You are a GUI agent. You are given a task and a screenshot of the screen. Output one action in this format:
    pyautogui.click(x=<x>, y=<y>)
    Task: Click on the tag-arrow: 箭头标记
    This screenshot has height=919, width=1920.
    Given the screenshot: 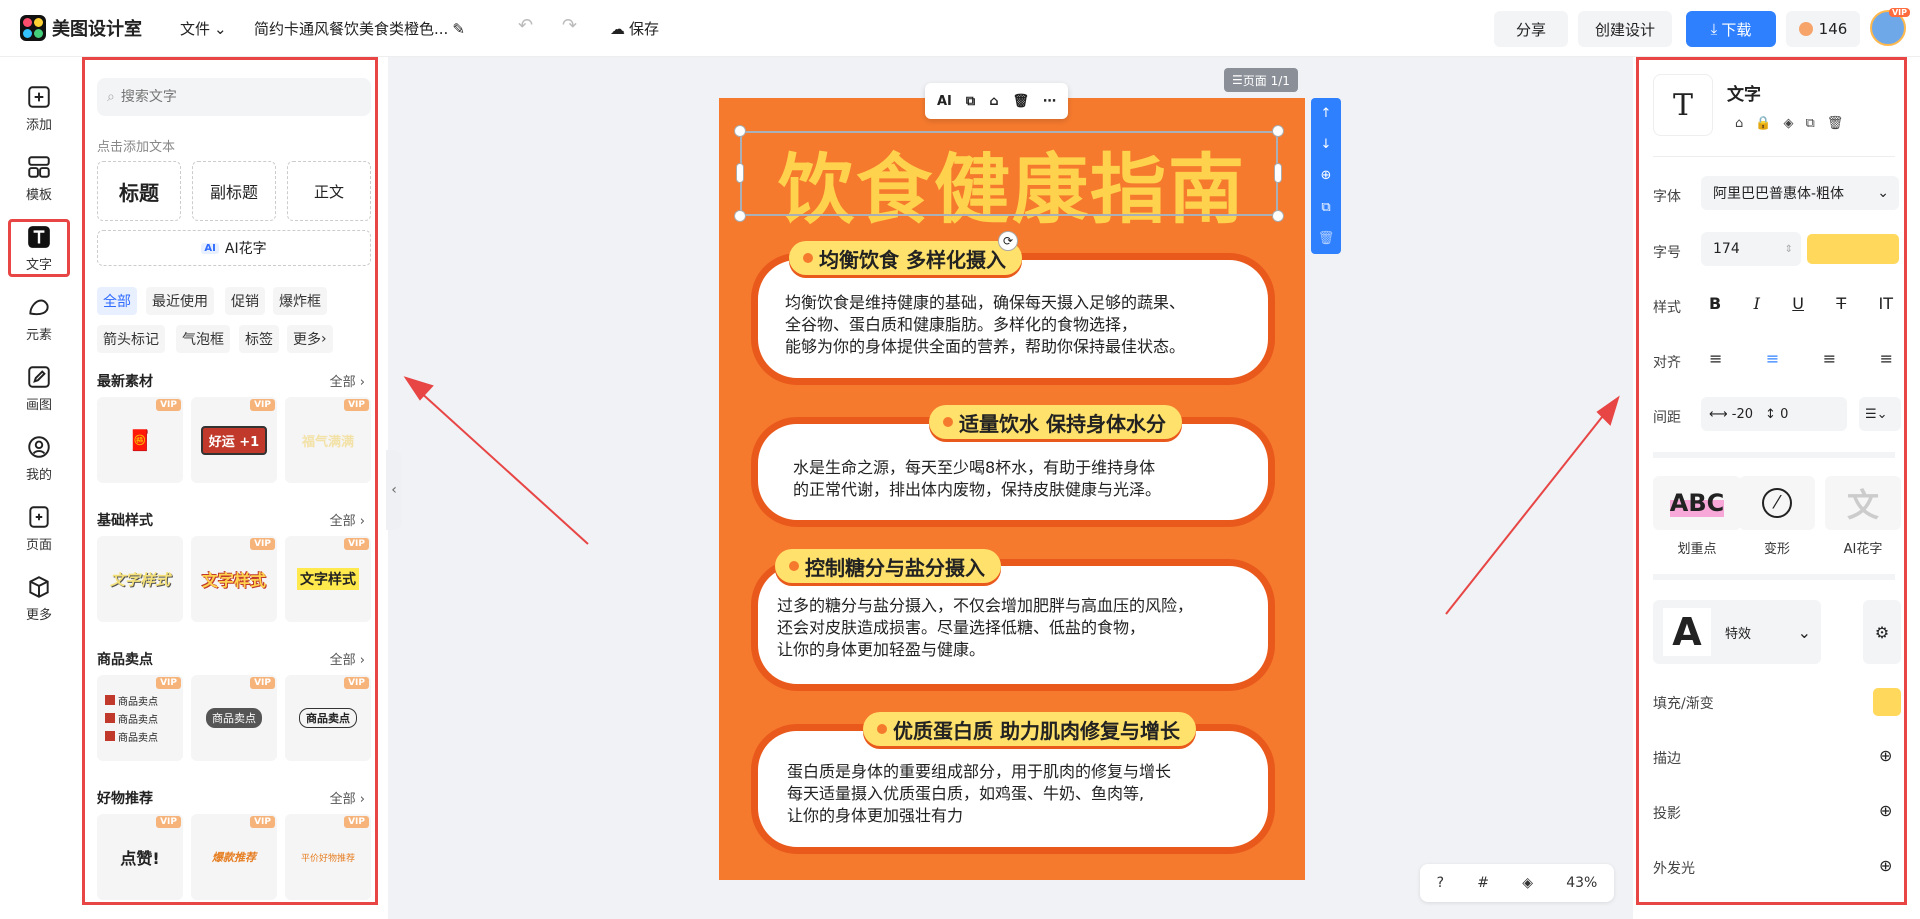 What is the action you would take?
    pyautogui.click(x=131, y=339)
    